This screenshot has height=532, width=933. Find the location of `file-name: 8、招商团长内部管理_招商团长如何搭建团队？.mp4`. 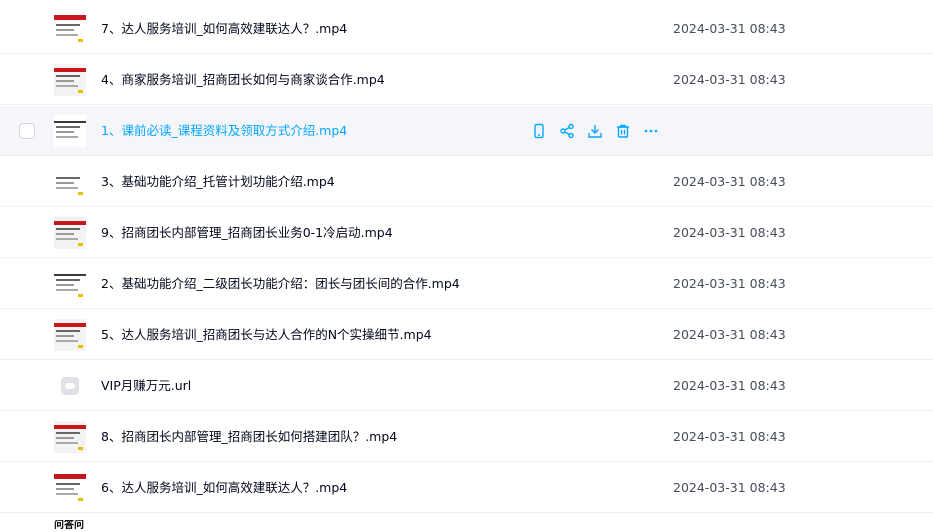

file-name: 8、招商团长内部管理_招商团长如何搭建团队？.mp4 is located at coordinates (249, 437).